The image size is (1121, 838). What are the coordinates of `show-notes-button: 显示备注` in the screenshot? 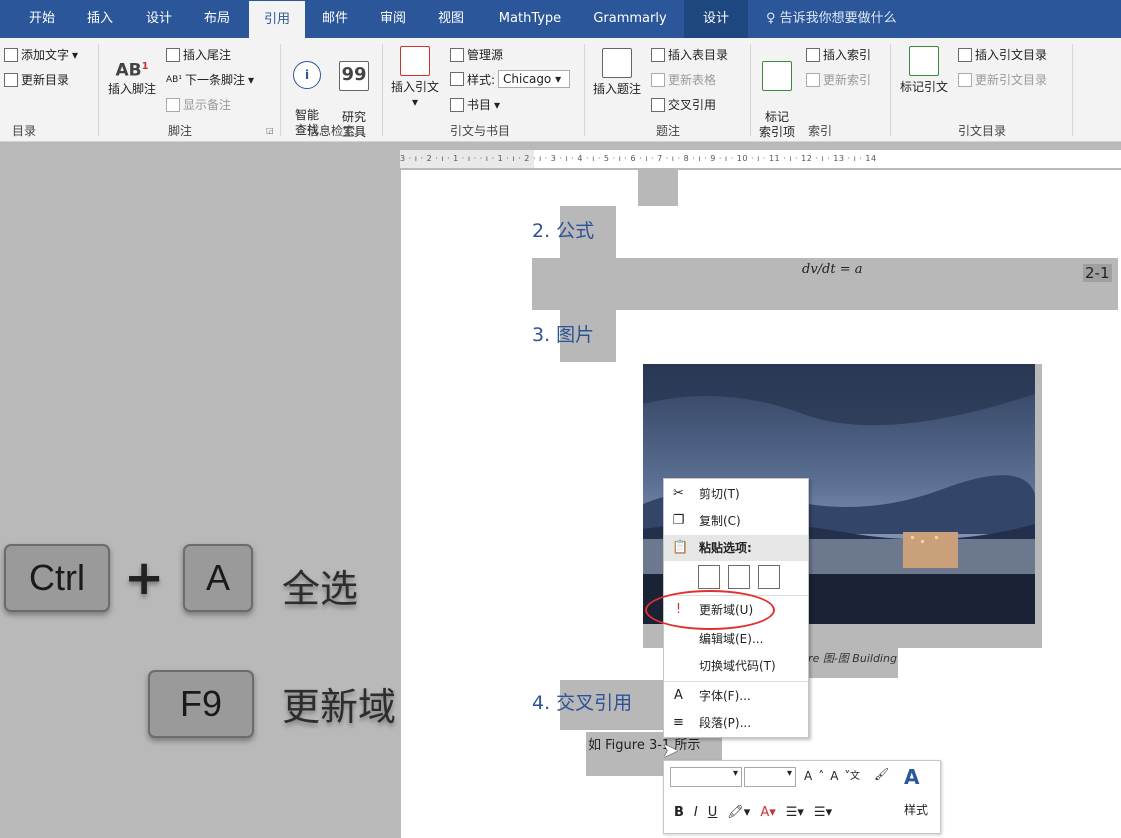 It's located at (198, 104).